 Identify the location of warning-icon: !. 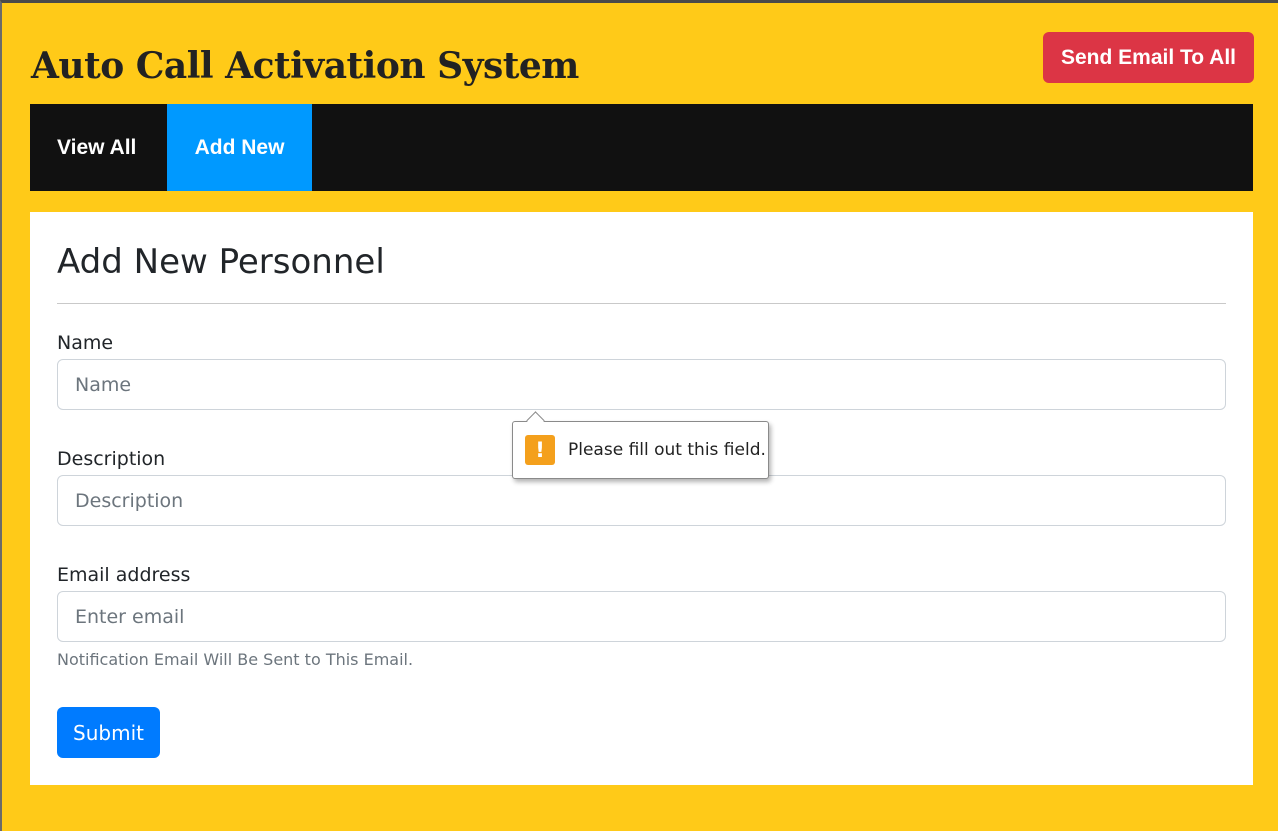
(540, 450).